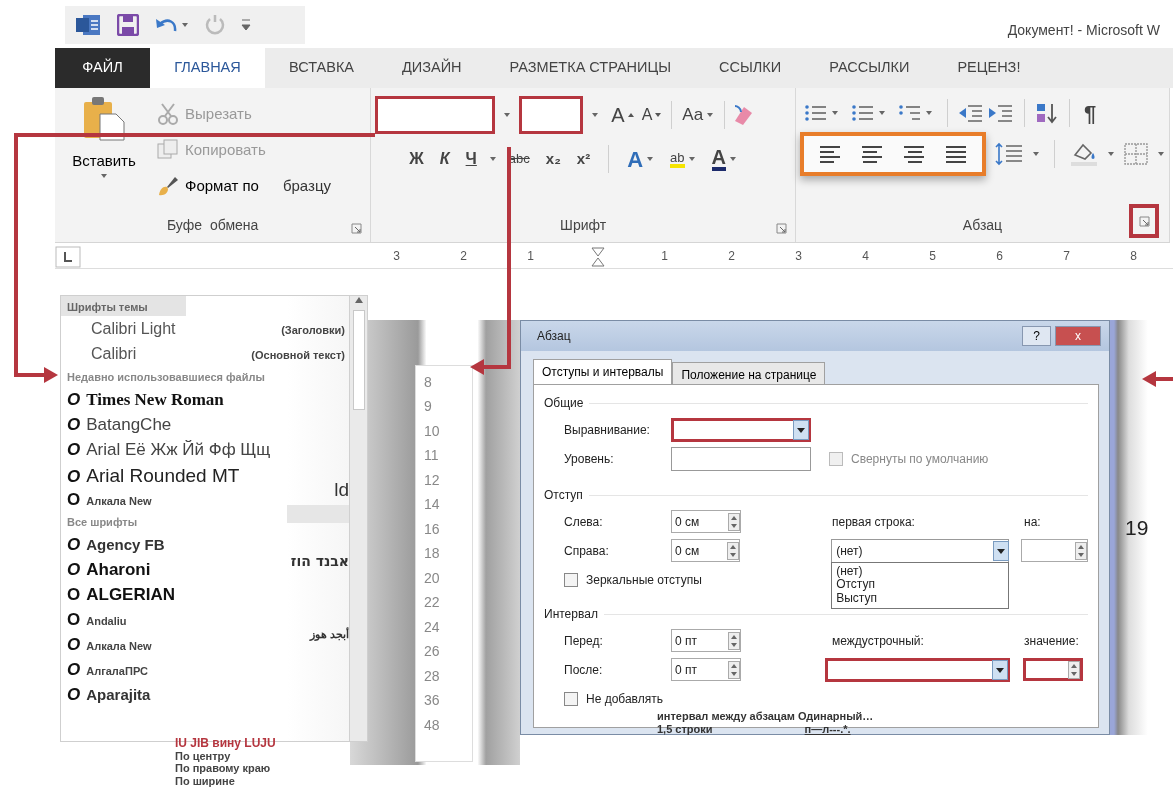  I want to click on font-size-option: 16, so click(444, 529).